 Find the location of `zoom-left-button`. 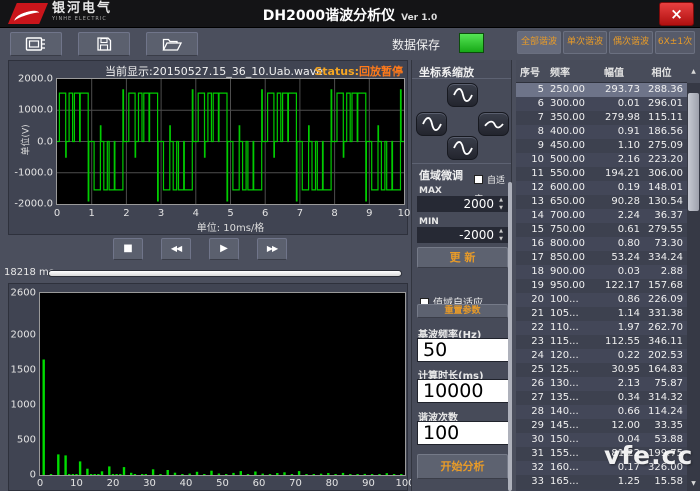

zoom-left-button is located at coordinates (431, 124).